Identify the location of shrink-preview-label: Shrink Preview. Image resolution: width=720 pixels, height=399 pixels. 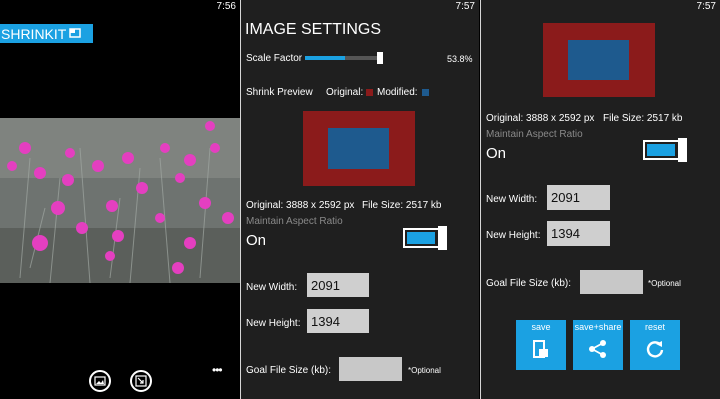
(279, 92).